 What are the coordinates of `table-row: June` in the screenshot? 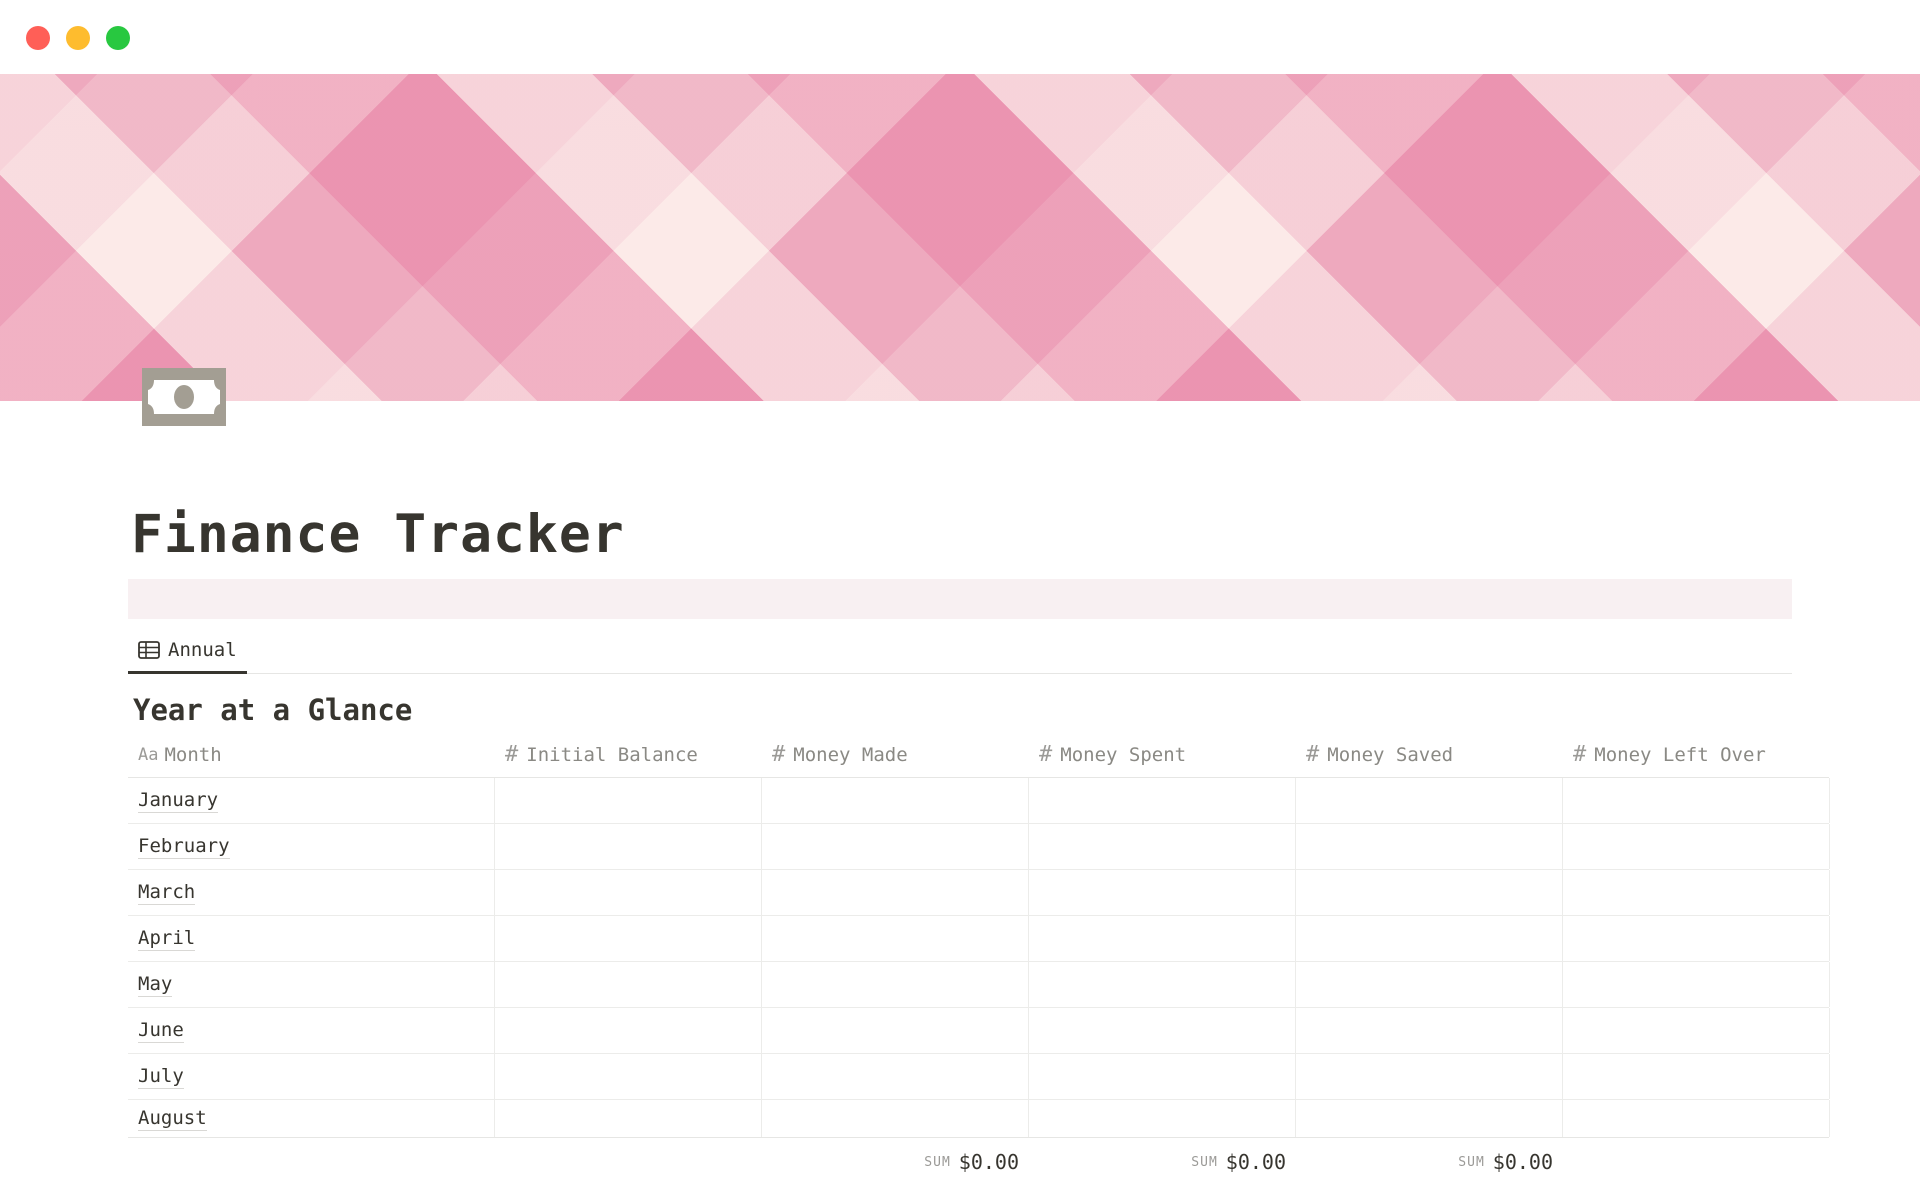 It's located at (979, 1031).